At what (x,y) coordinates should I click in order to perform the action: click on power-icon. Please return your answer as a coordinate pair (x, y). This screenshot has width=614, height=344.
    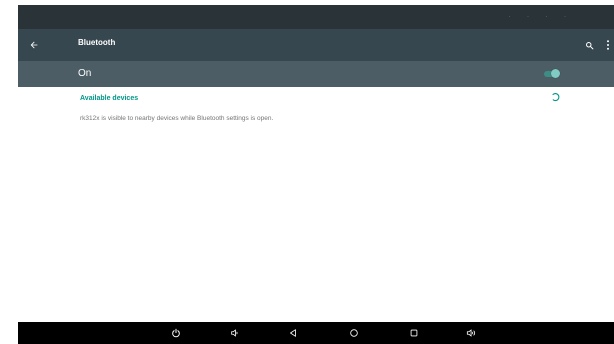
    Looking at the image, I should click on (176, 333).